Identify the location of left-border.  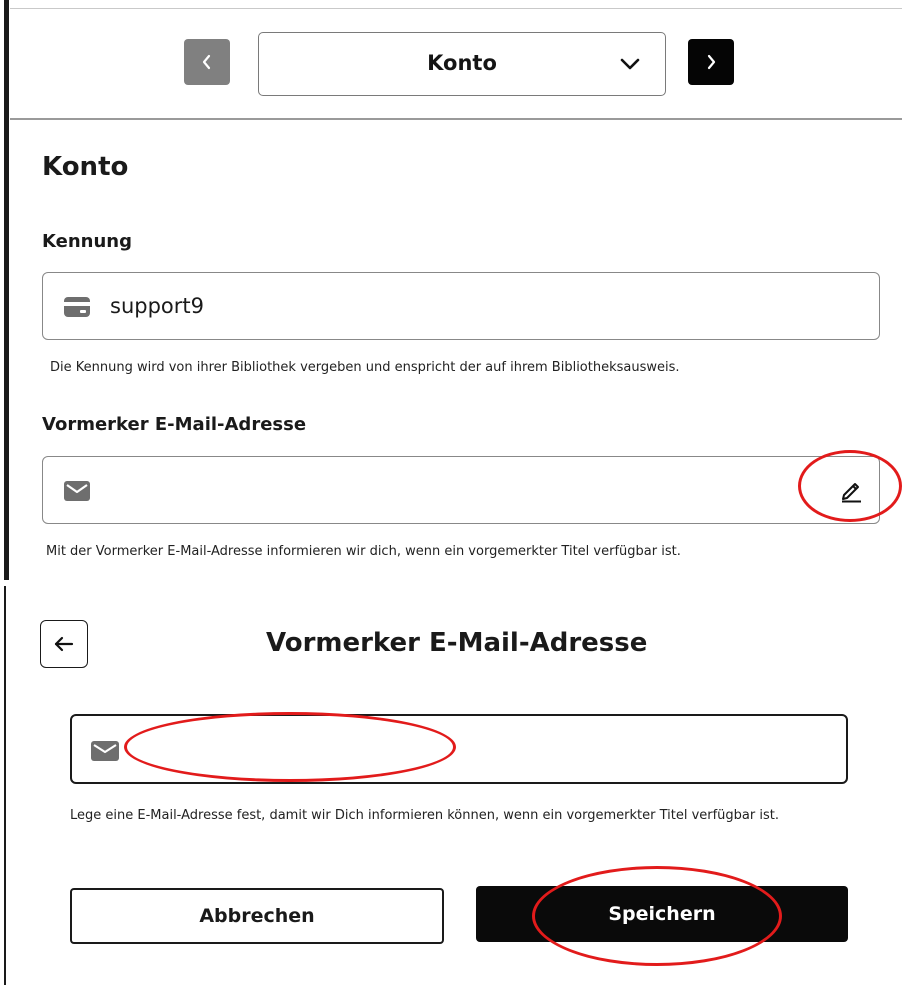
(6, 290).